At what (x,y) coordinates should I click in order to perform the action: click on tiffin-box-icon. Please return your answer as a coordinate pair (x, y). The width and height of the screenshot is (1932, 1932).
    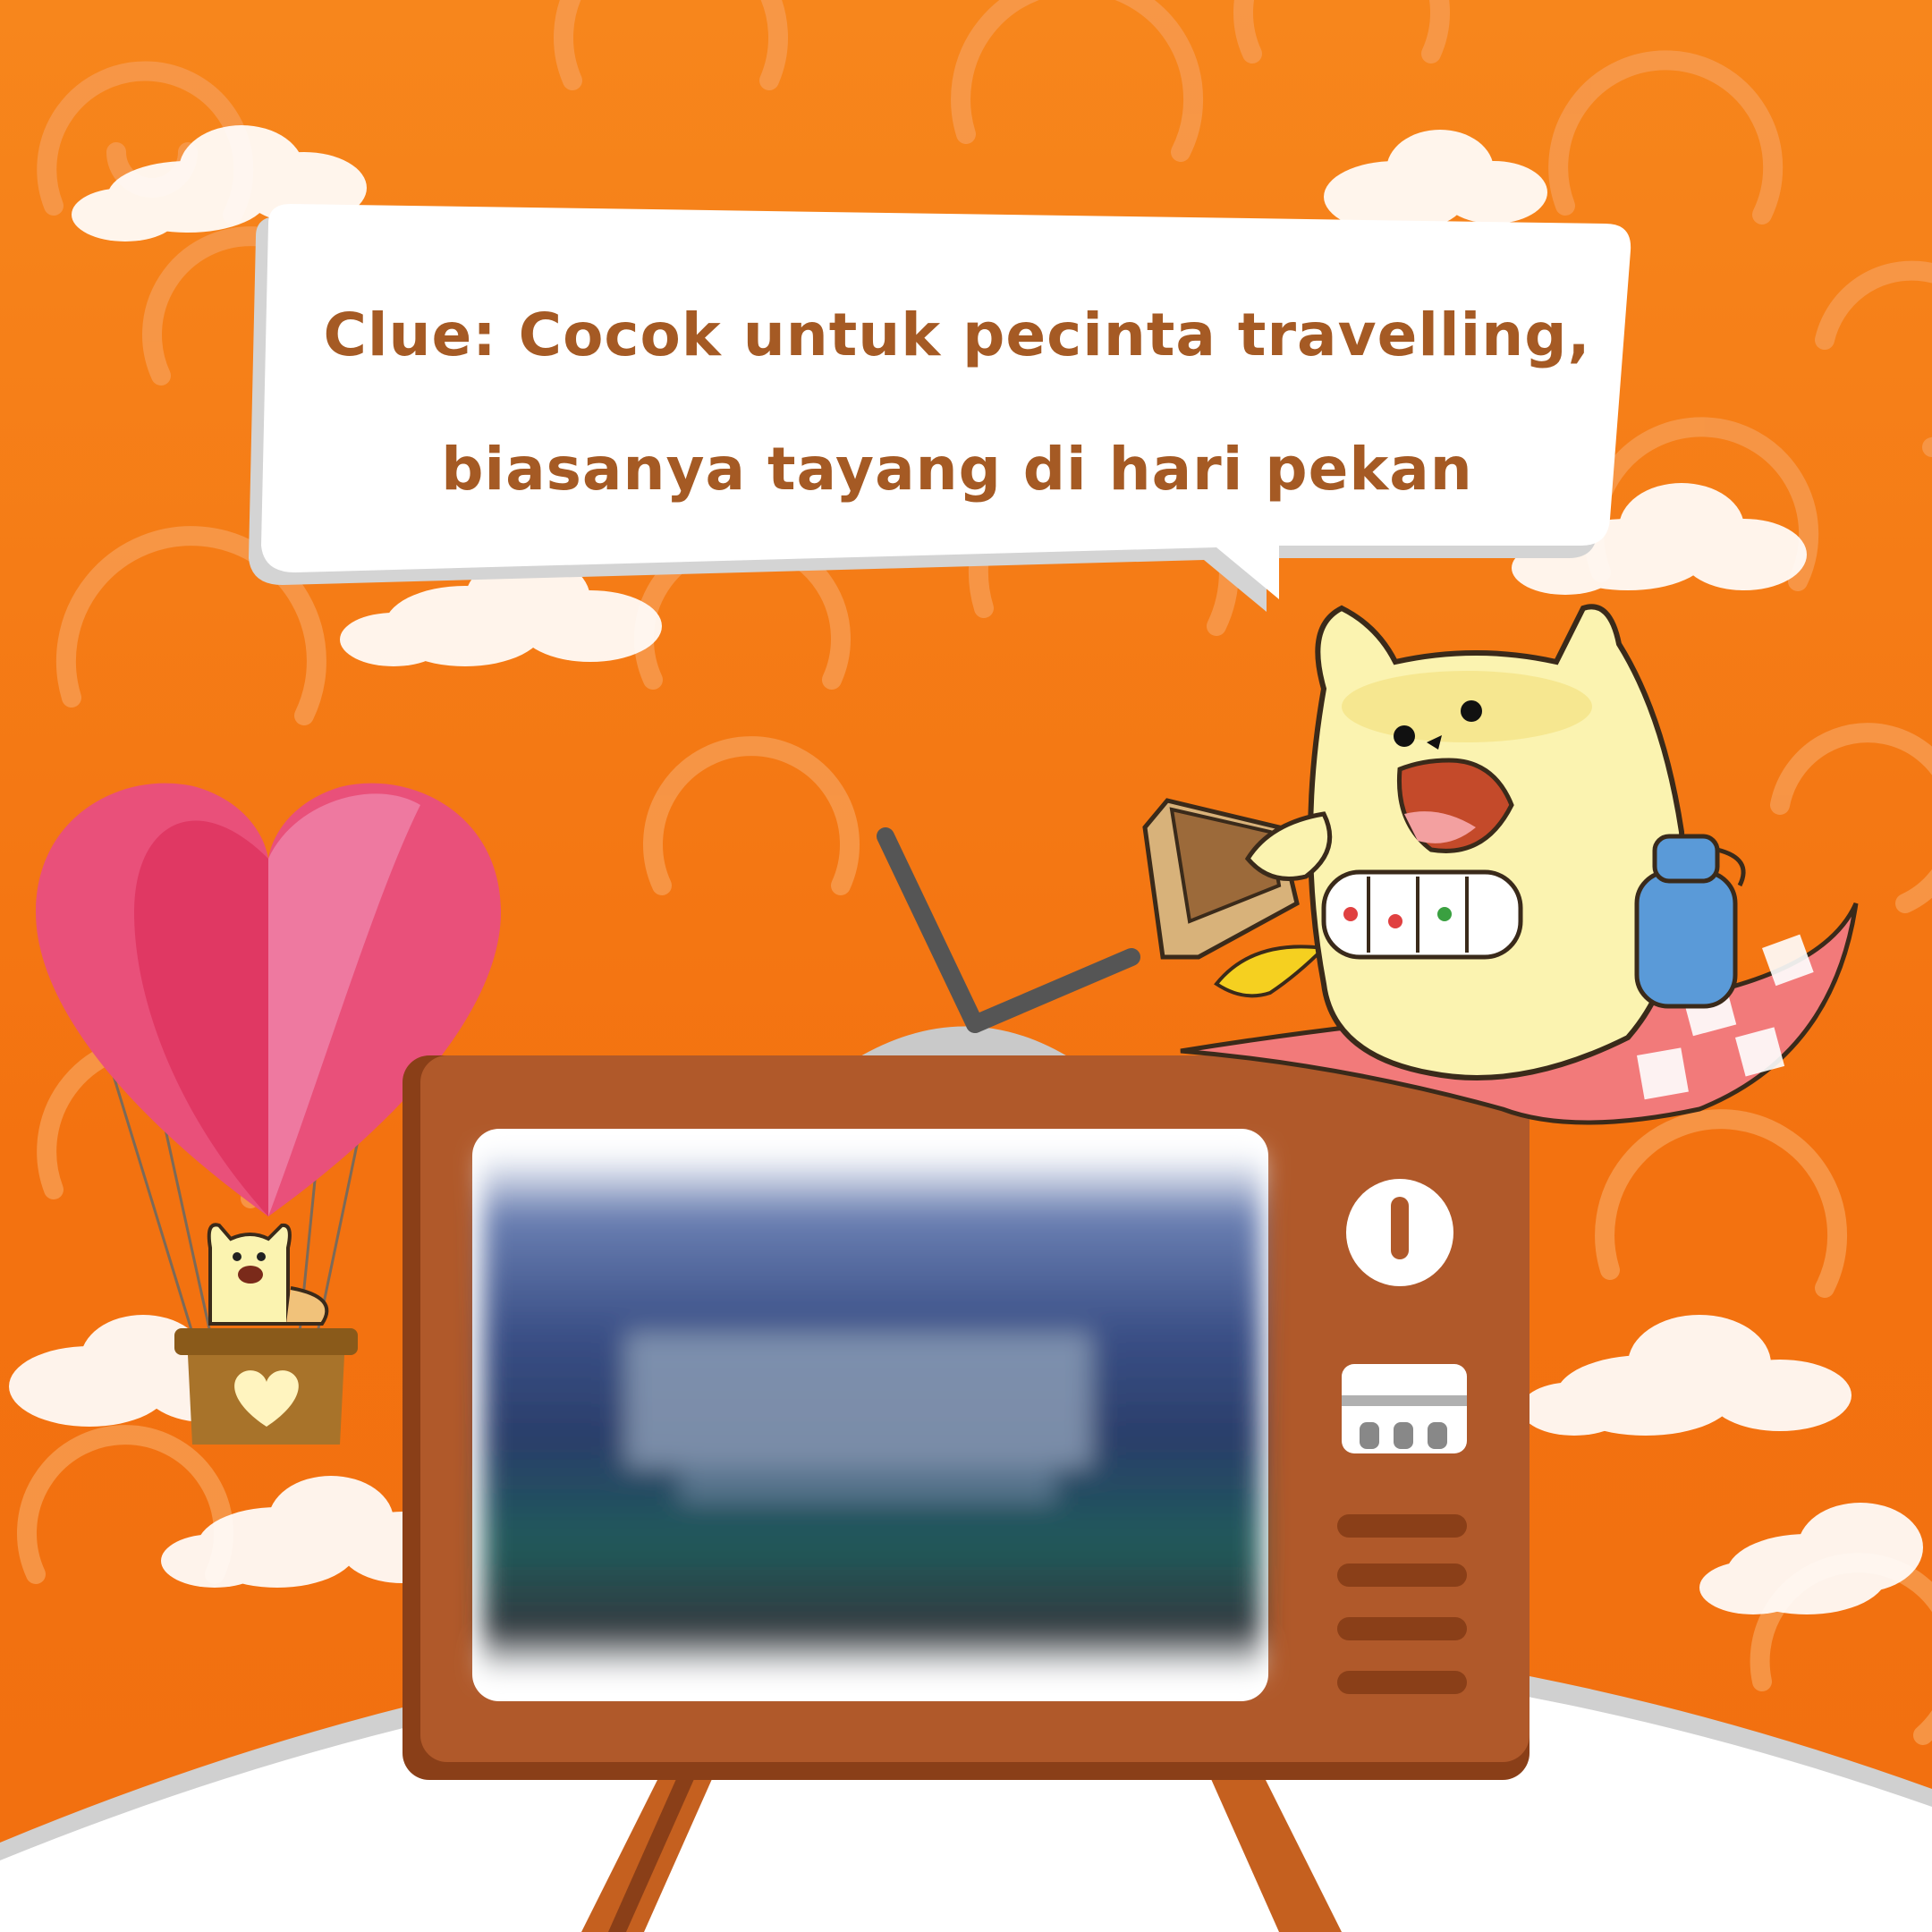
    Looking at the image, I should click on (1422, 914).